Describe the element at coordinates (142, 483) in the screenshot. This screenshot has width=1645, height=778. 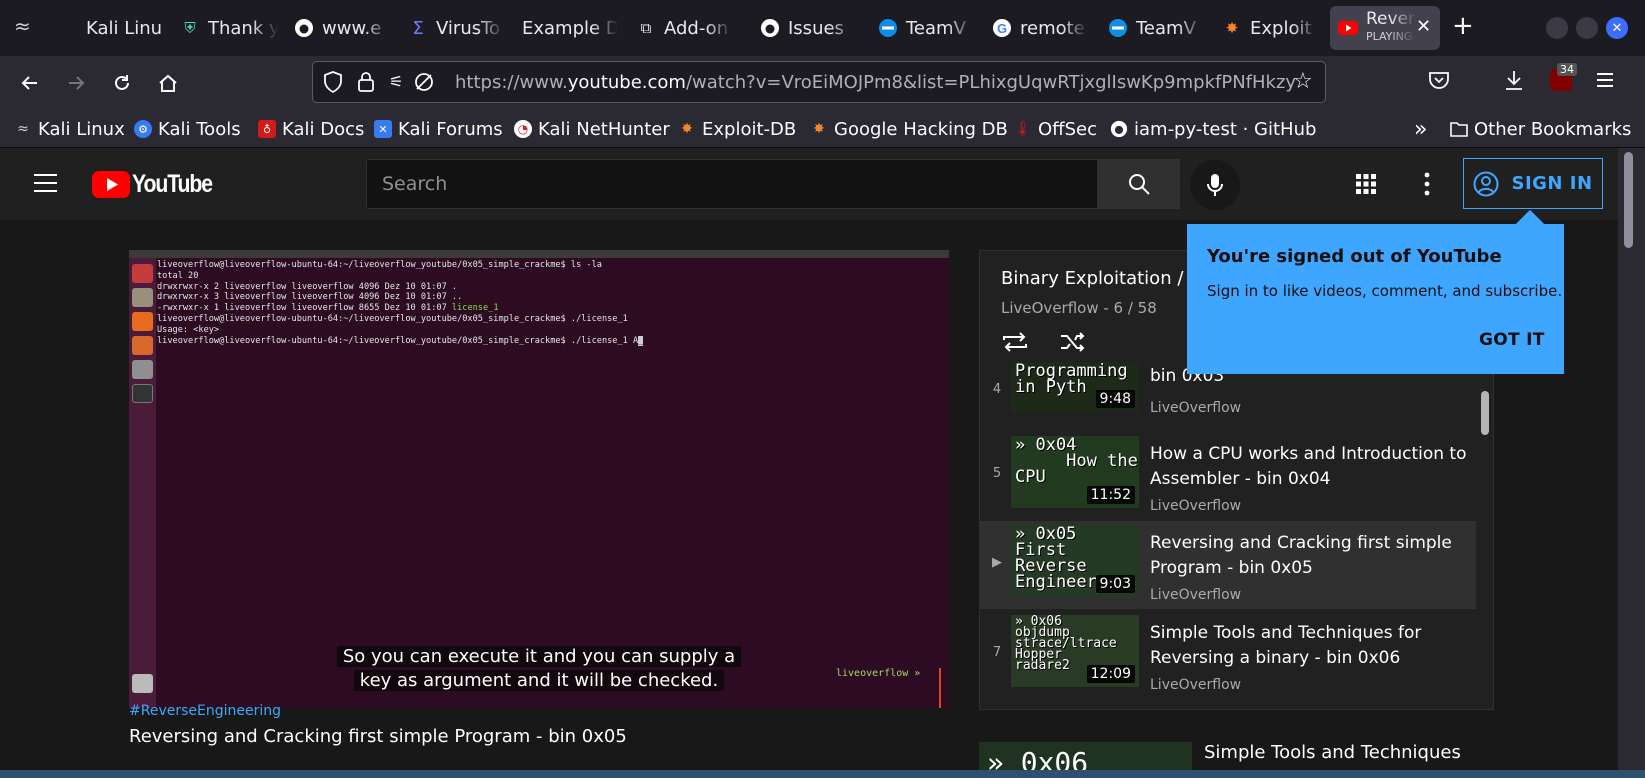
I see `ubuntu-launcher` at that location.